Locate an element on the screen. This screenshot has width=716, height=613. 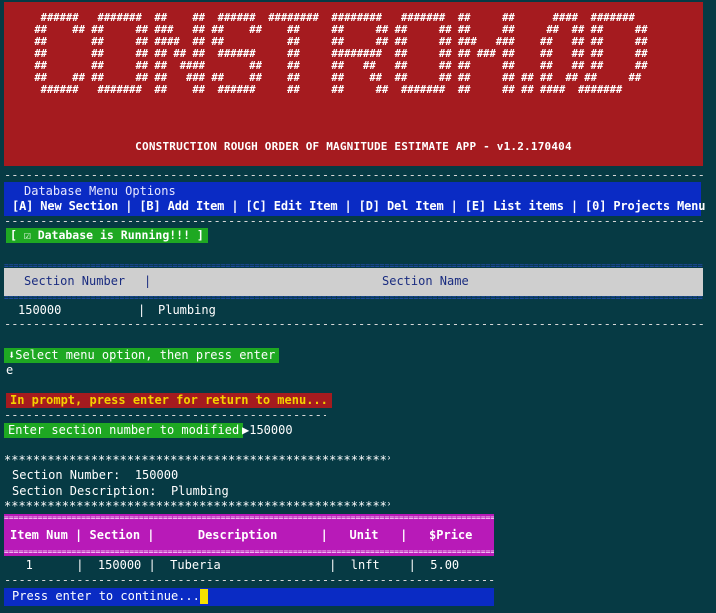
table-row-number: 150000 is located at coordinates (40, 310).